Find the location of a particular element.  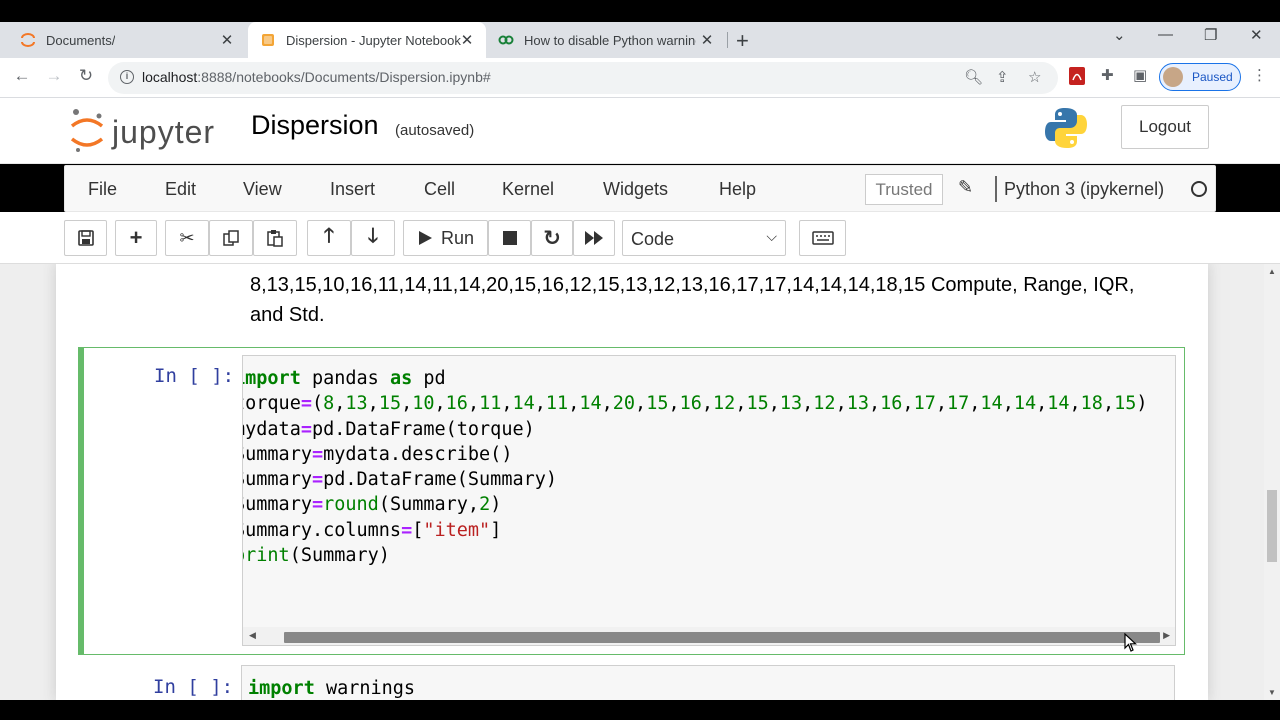

tab-python-warnings: How to disable Python warnings? ✕ is located at coordinates (607, 40).